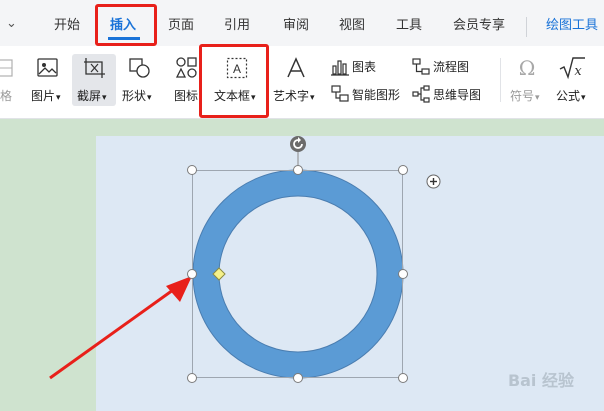  Describe the element at coordinates (179, 289) in the screenshot. I see `red-arrow-head` at that location.